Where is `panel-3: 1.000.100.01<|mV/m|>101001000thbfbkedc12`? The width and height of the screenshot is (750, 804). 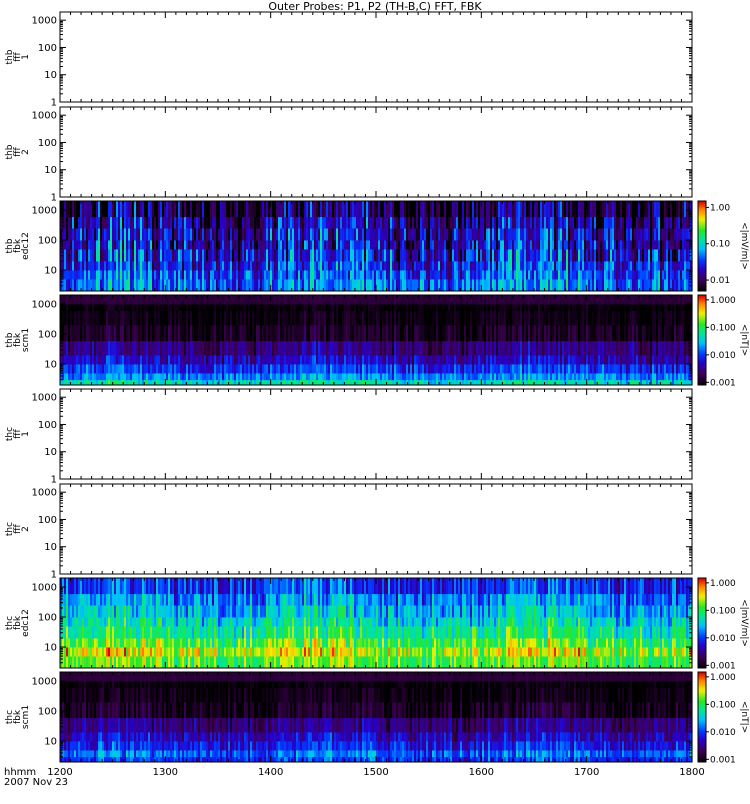
panel-3: 1.000.100.01<|mV/m|>101001000thbfbkedc12 is located at coordinates (377, 246).